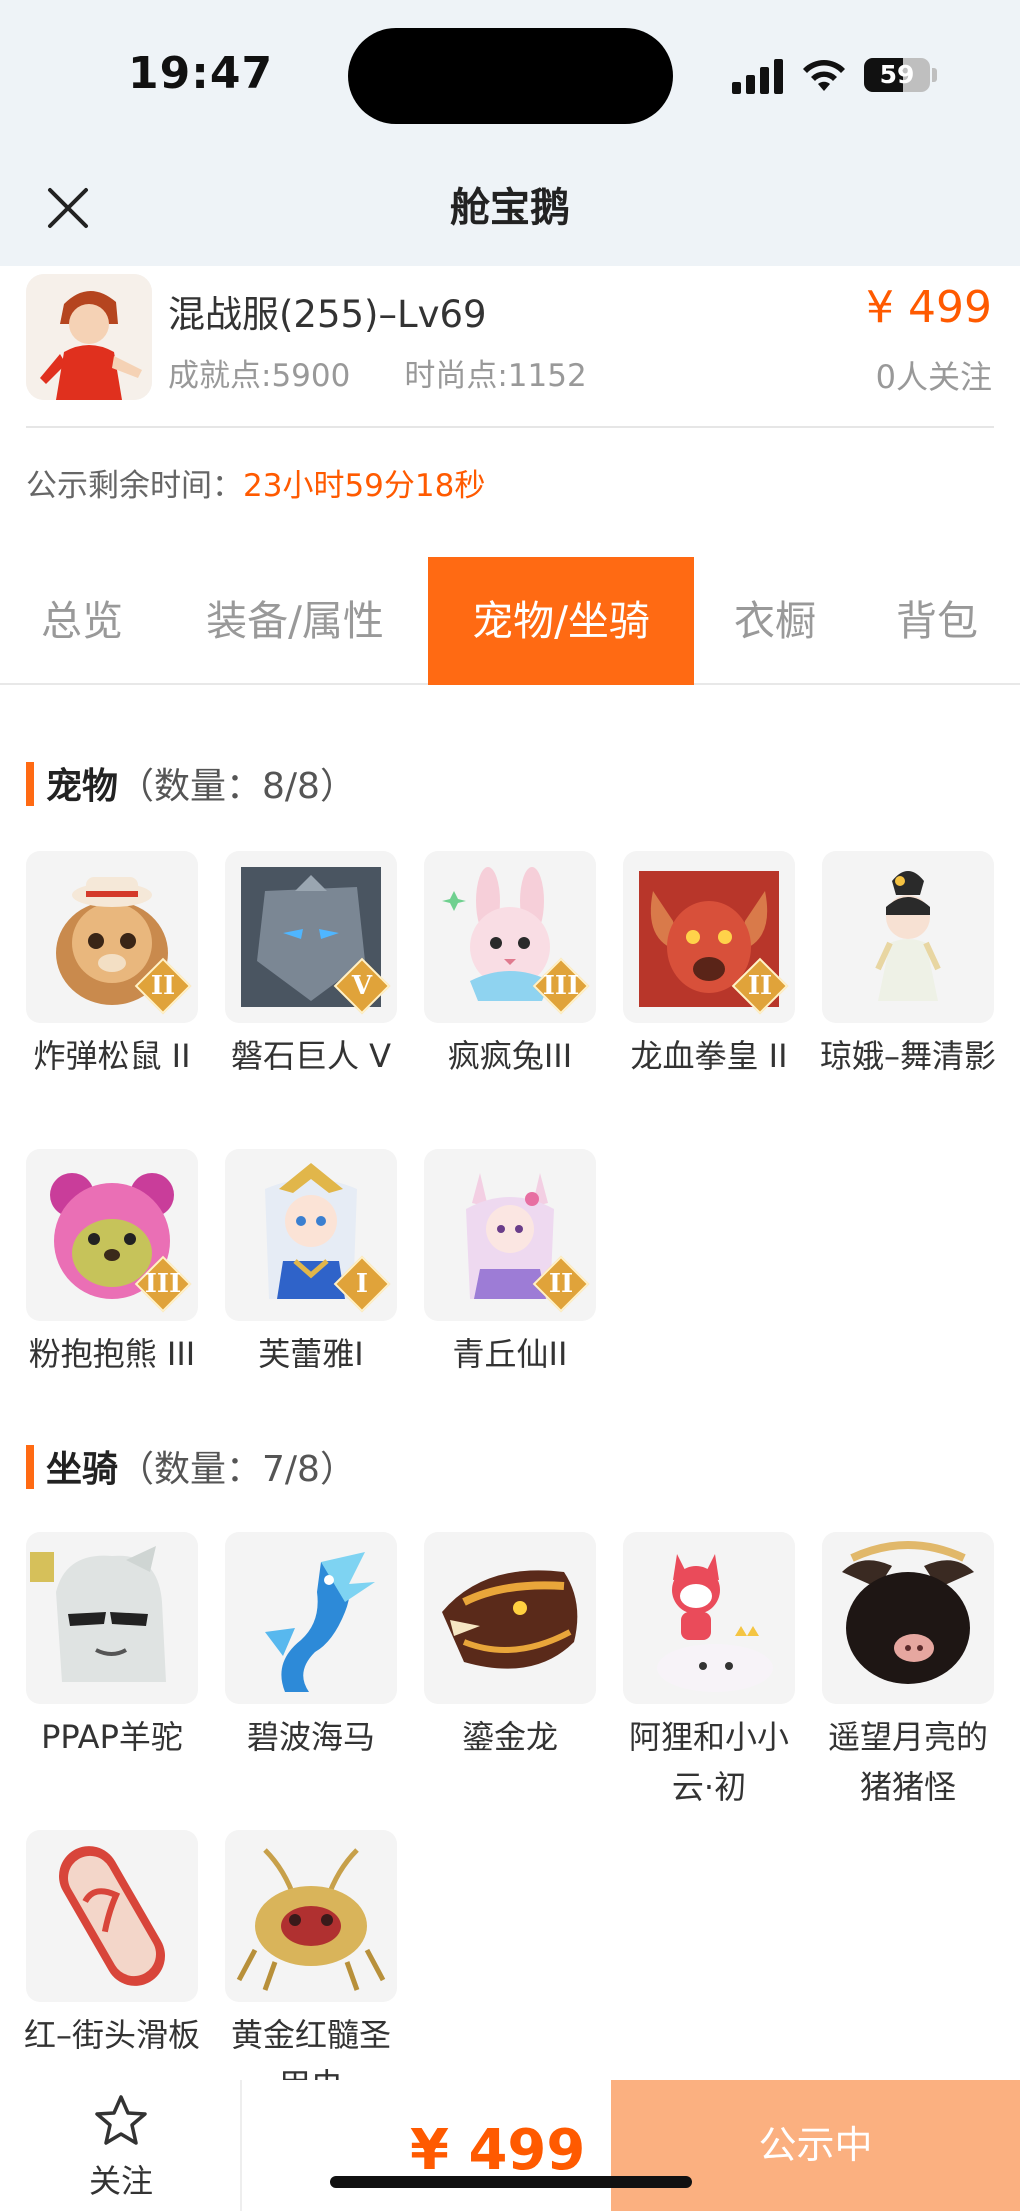  What do you see at coordinates (362, 1284) in the screenshot?
I see `tier-badge: I` at bounding box center [362, 1284].